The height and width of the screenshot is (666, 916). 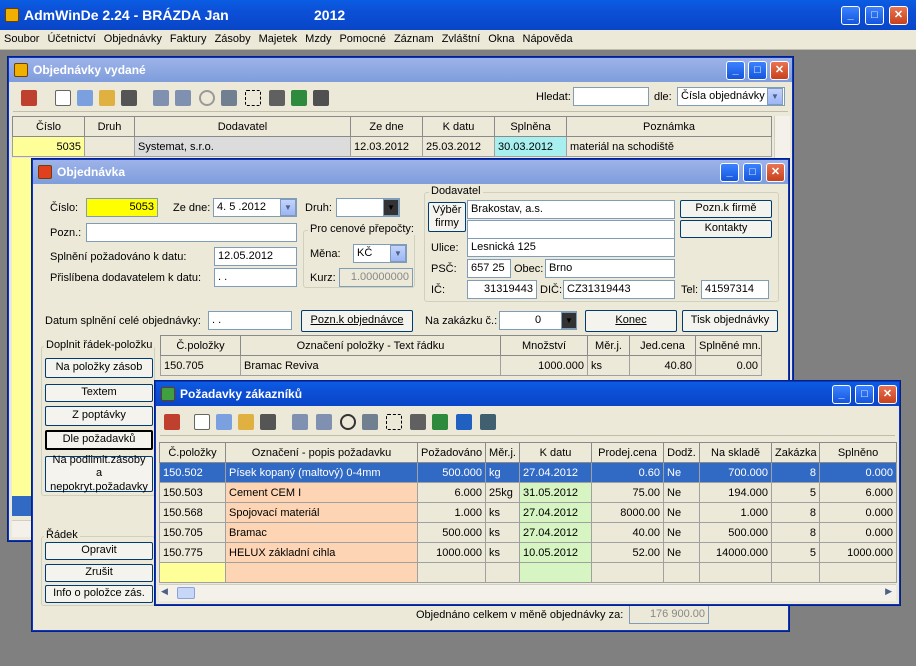 What do you see at coordinates (192, 452) in the screenshot?
I see `column-header: Č.položky` at bounding box center [192, 452].